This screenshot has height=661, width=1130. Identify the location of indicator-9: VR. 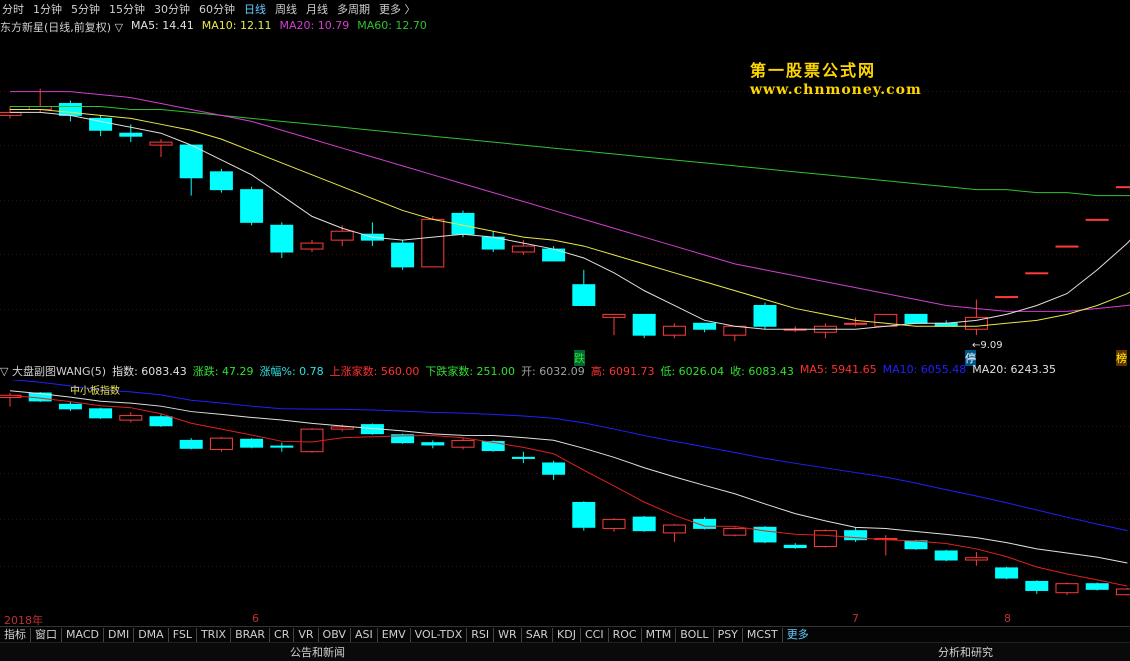
(306, 635).